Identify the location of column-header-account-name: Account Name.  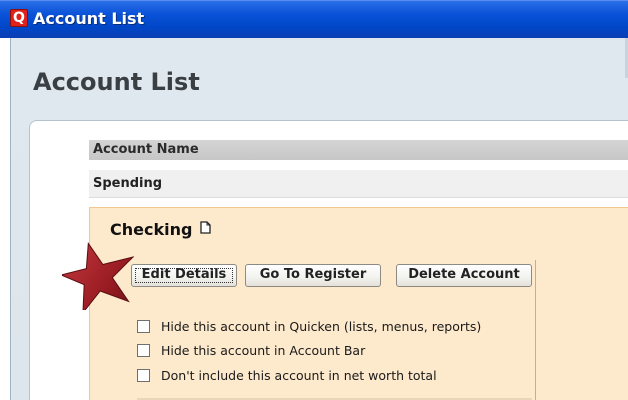
(358, 150).